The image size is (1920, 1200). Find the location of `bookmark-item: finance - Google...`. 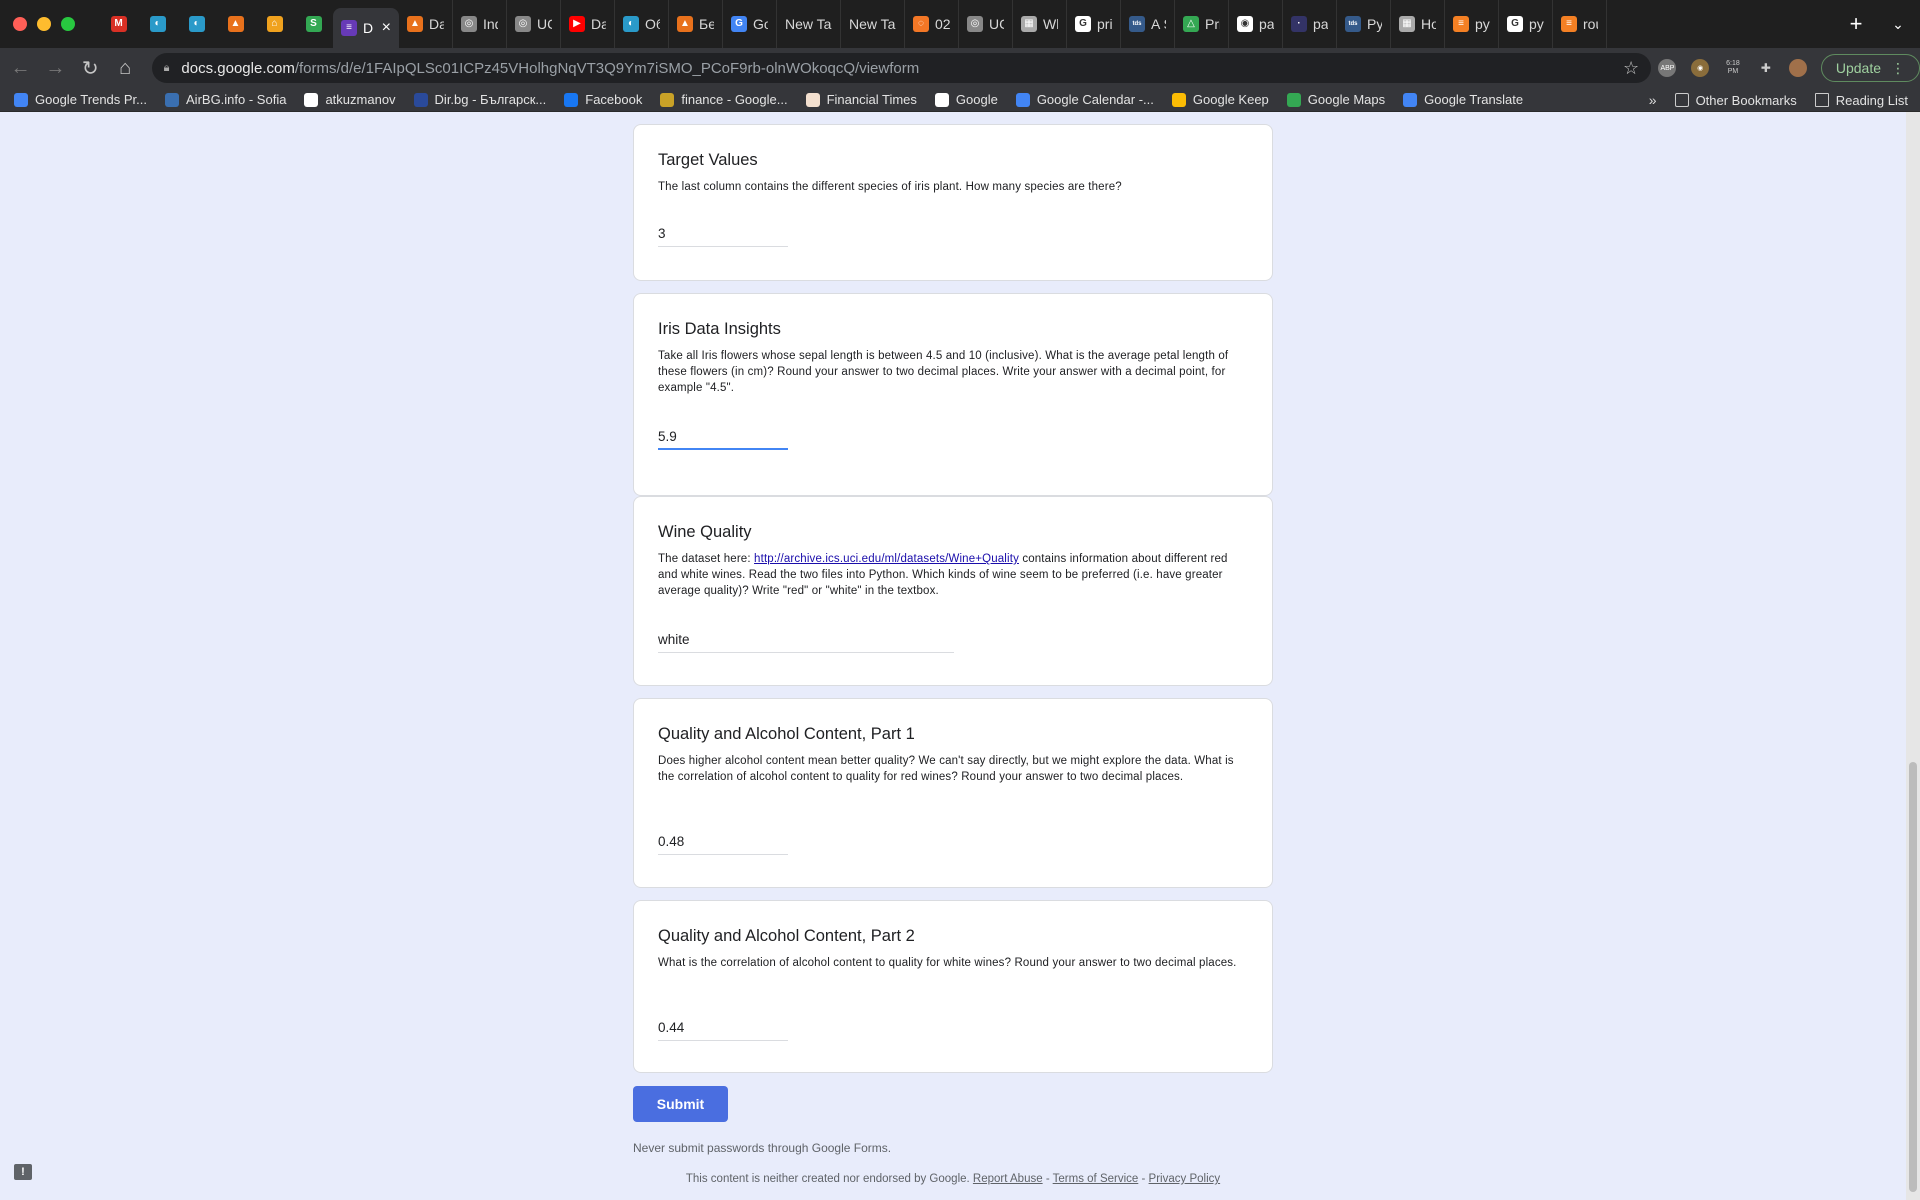

bookmark-item: finance - Google... is located at coordinates (724, 99).